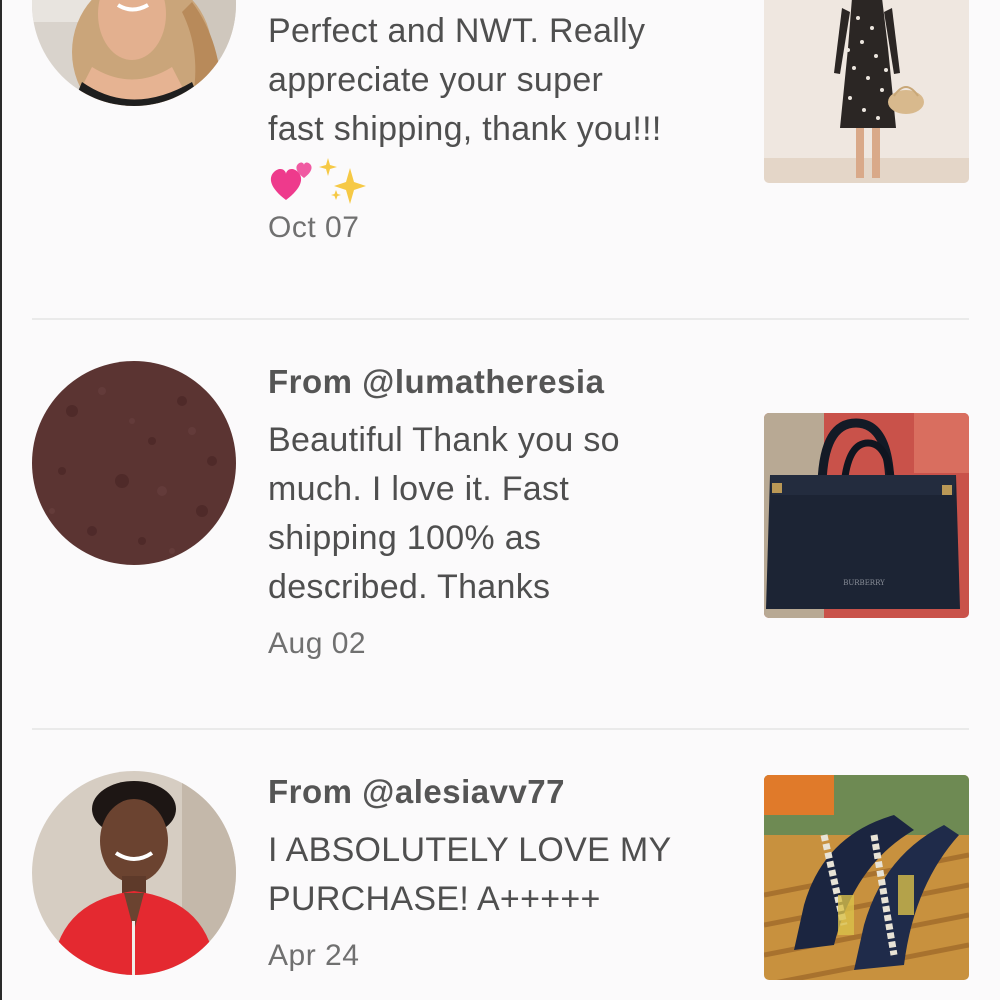 The image size is (1000, 1000). I want to click on review-text-line: shipping 100% as, so click(405, 538).